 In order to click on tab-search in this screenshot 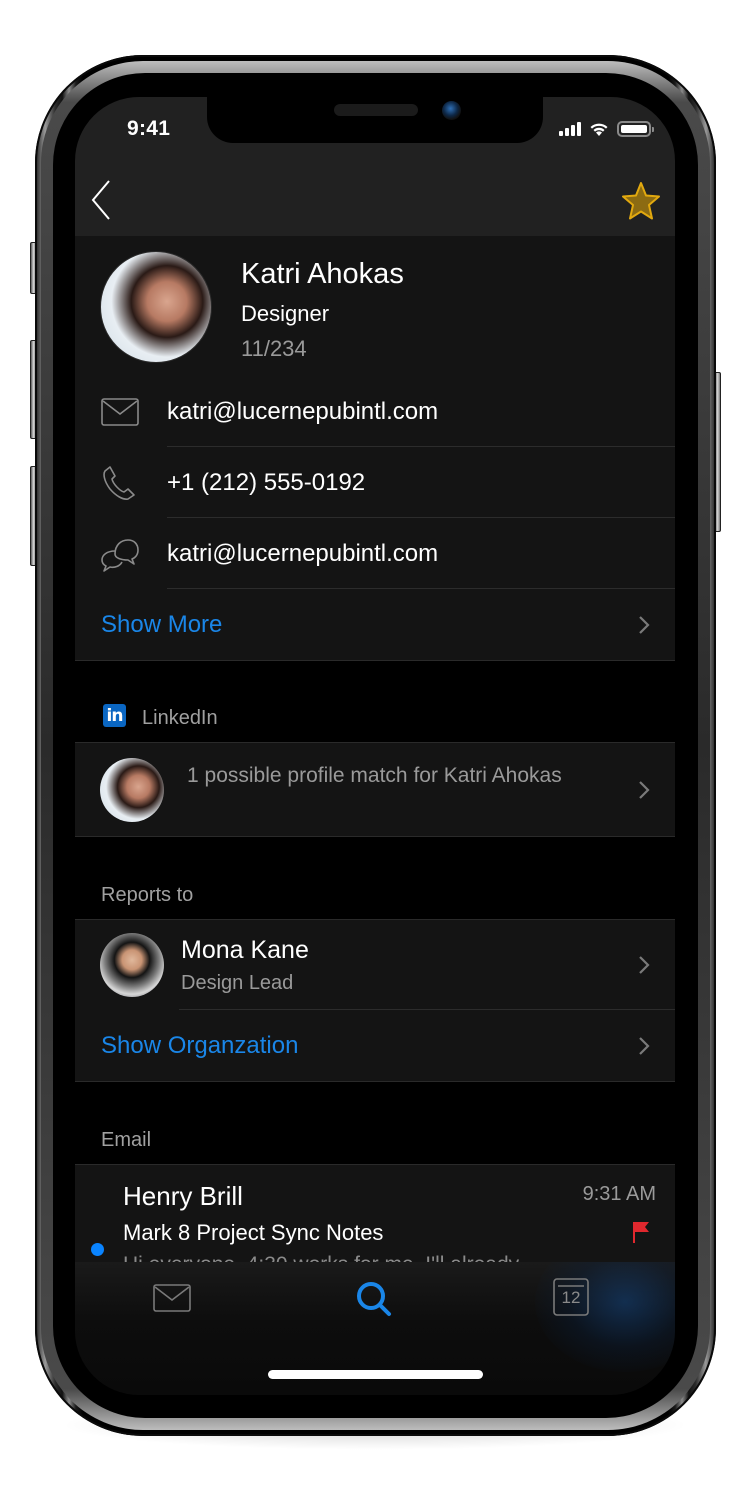, I will do `click(375, 1300)`.